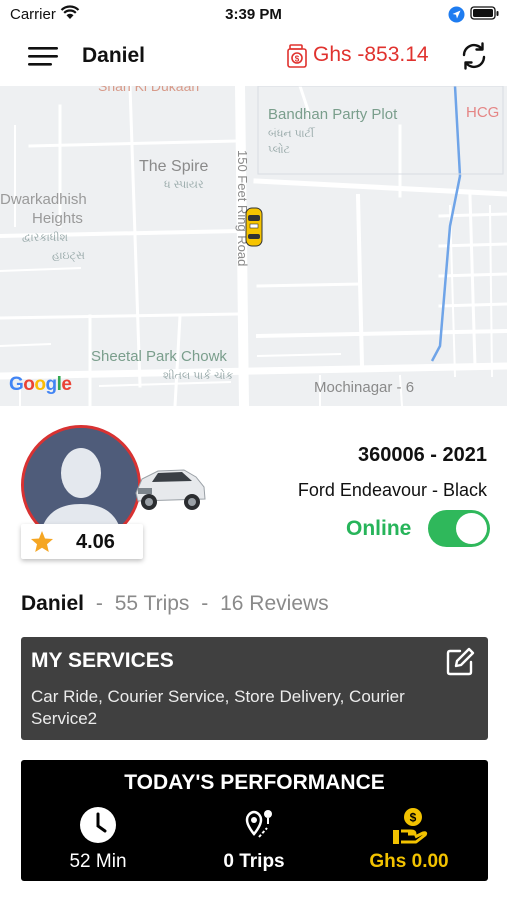  What do you see at coordinates (102, 660) in the screenshot?
I see `services-title: MY SERVICES` at bounding box center [102, 660].